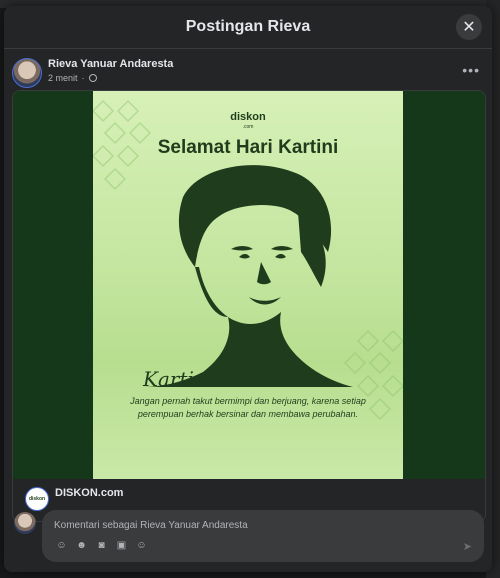  What do you see at coordinates (27, 73) in the screenshot?
I see `author-avatar` at bounding box center [27, 73].